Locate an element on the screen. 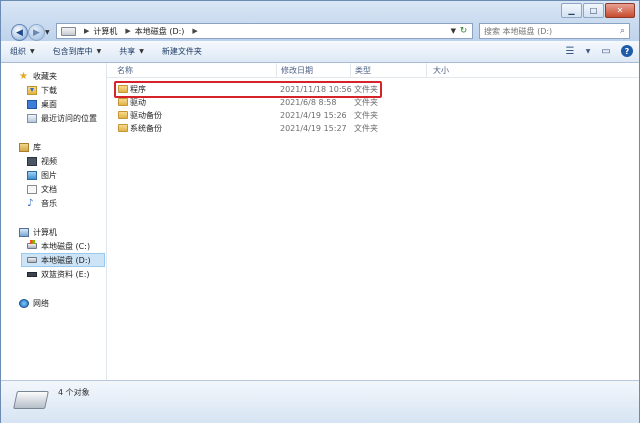 The image size is (640, 423). nav-music-label: 音乐 is located at coordinates (49, 203).